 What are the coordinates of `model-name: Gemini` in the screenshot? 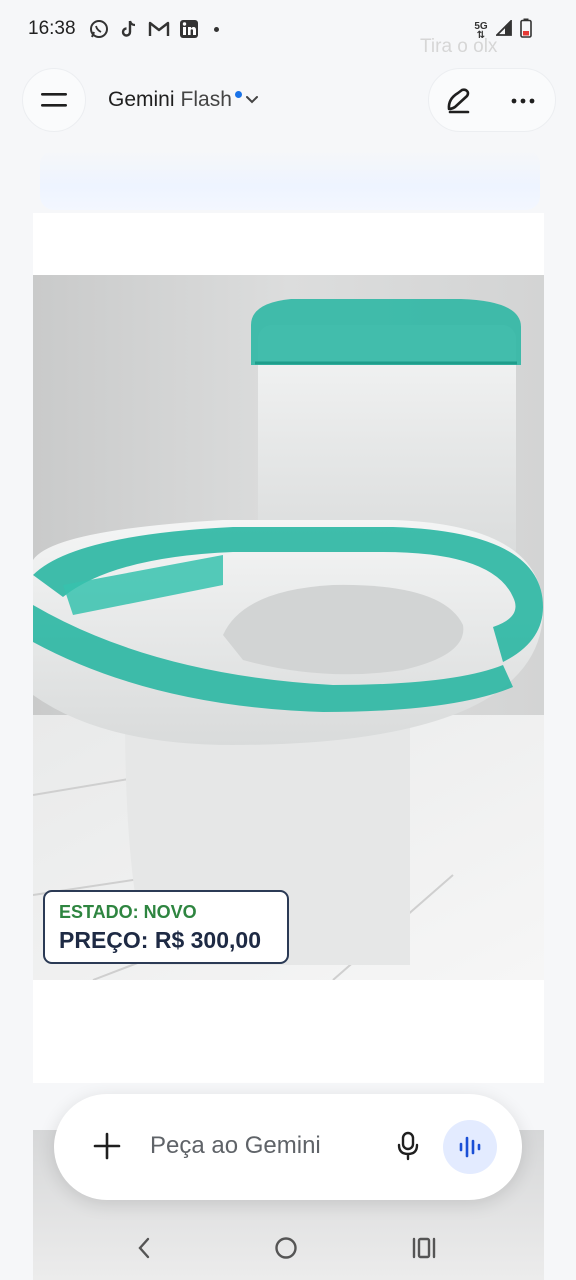 It's located at (141, 99).